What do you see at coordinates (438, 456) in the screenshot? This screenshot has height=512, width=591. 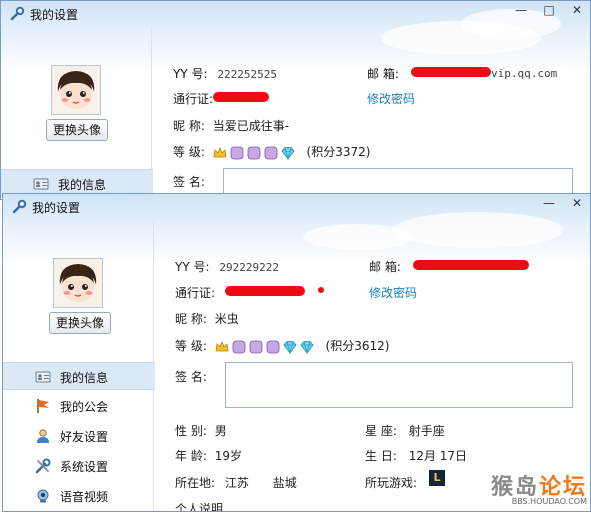 I see `birthday-value: 12月 17日` at bounding box center [438, 456].